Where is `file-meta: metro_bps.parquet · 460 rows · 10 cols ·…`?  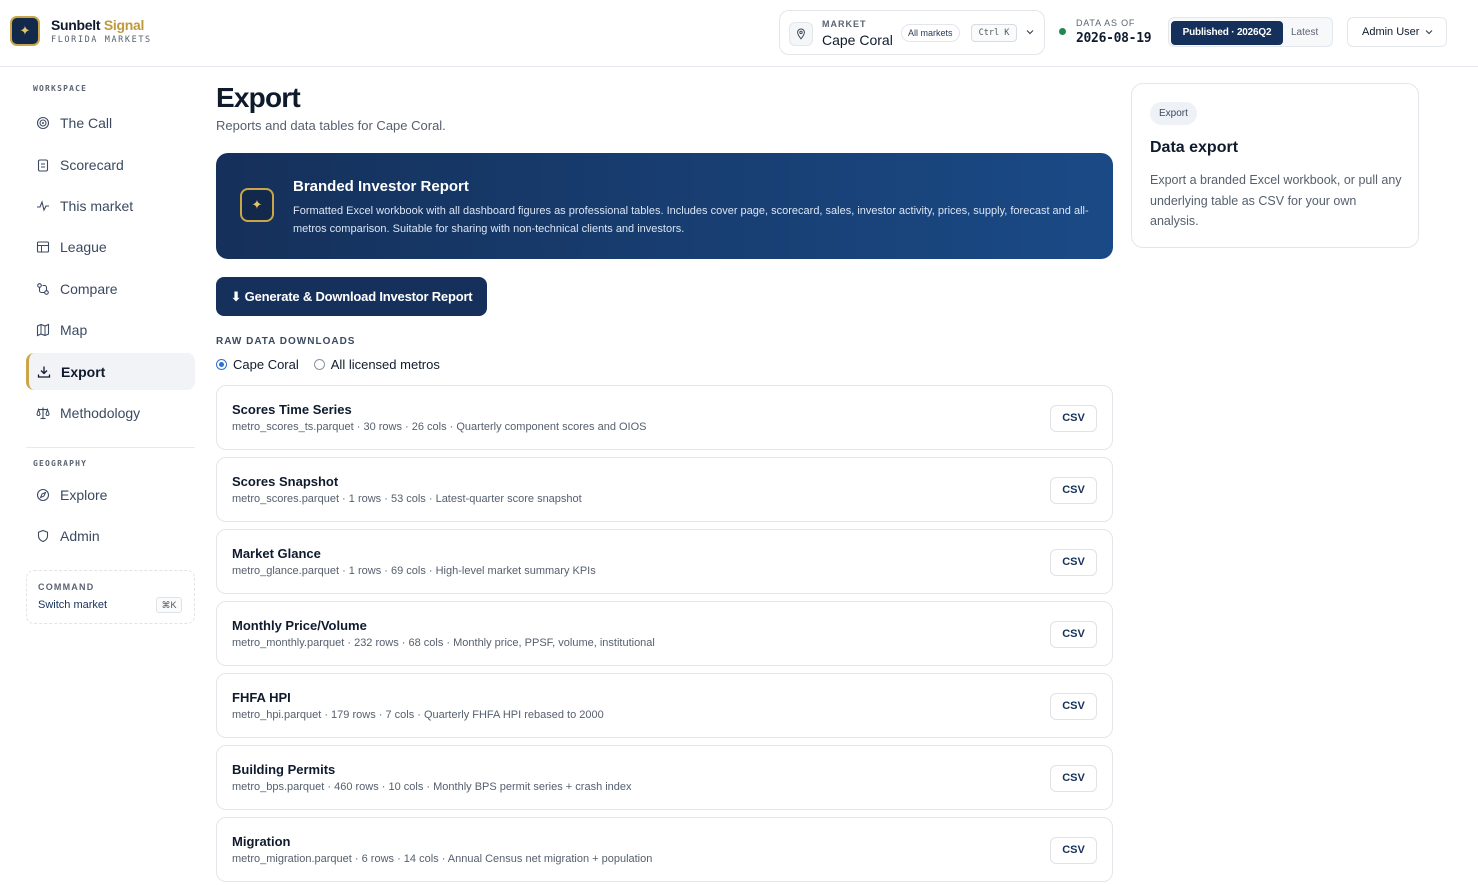
file-meta: metro_bps.parquet · 460 rows · 10 cols ·… is located at coordinates (432, 787).